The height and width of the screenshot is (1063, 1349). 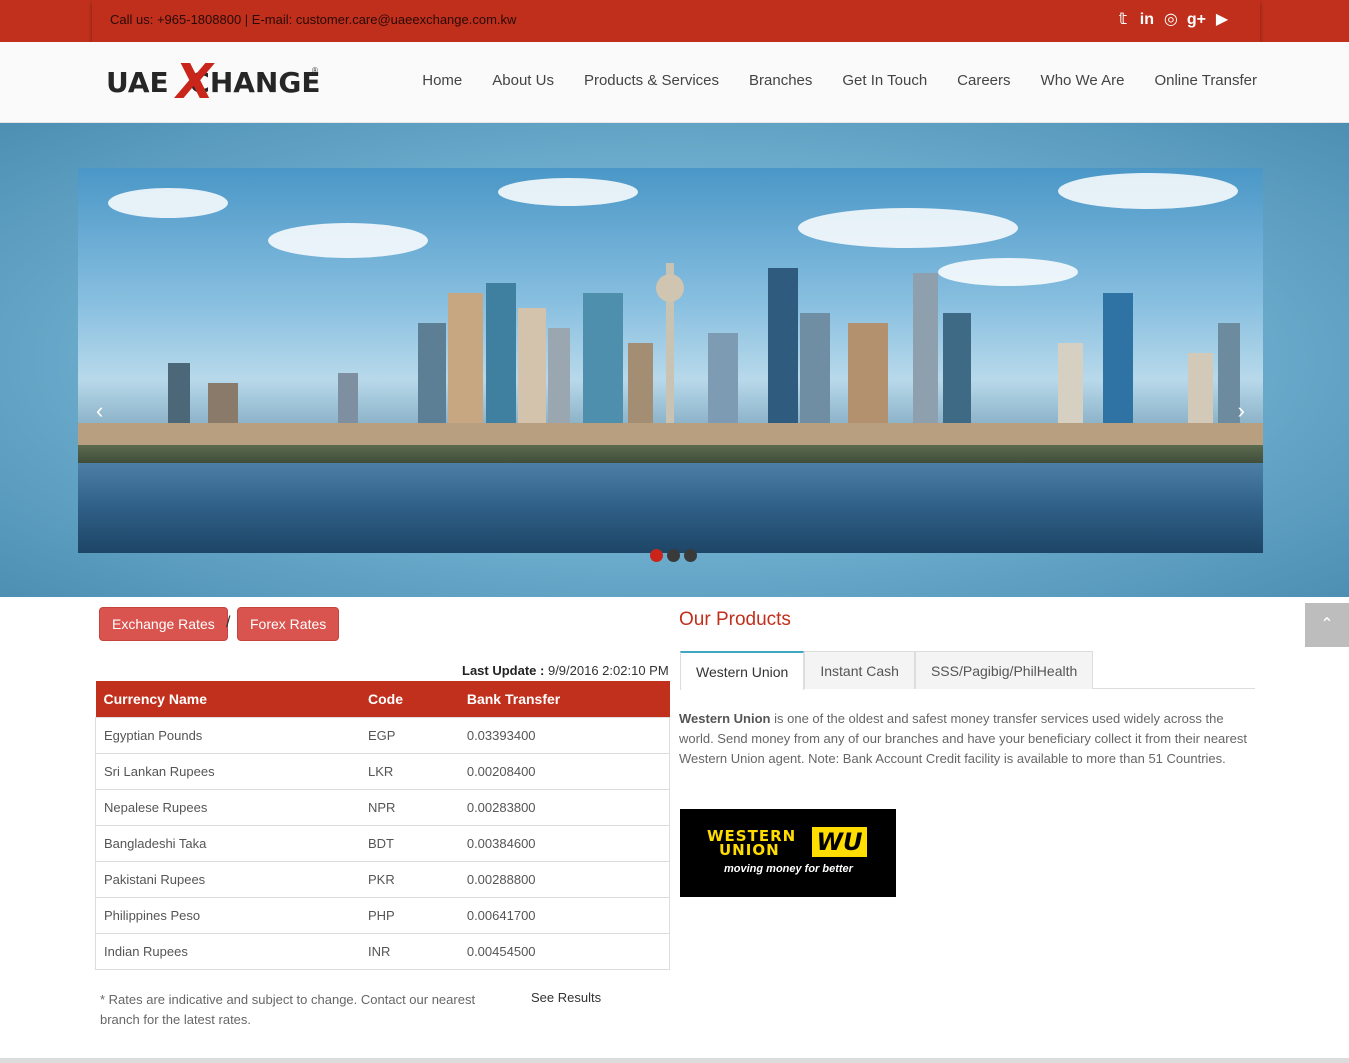 What do you see at coordinates (523, 80) in the screenshot?
I see `nav-about-us: About Us` at bounding box center [523, 80].